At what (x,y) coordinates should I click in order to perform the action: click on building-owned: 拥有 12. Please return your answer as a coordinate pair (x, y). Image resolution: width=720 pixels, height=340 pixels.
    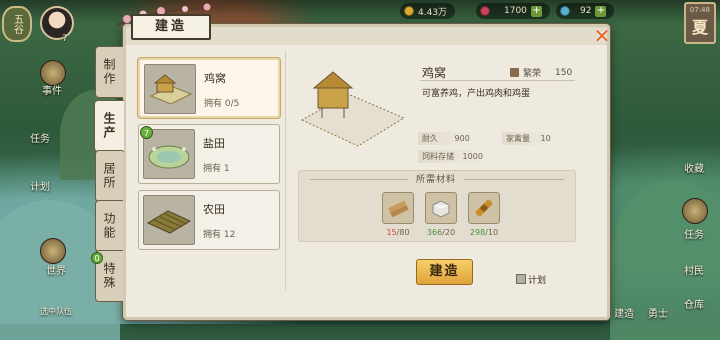
    Looking at the image, I should click on (219, 235).